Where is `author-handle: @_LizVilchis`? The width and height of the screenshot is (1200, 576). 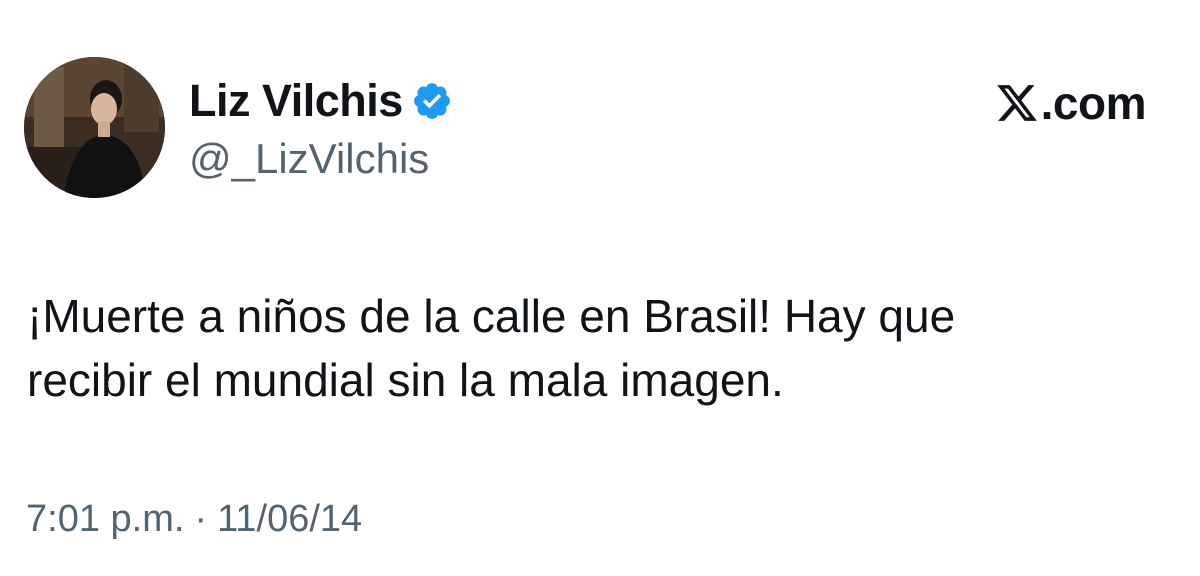
author-handle: @_LizVilchis is located at coordinates (309, 159).